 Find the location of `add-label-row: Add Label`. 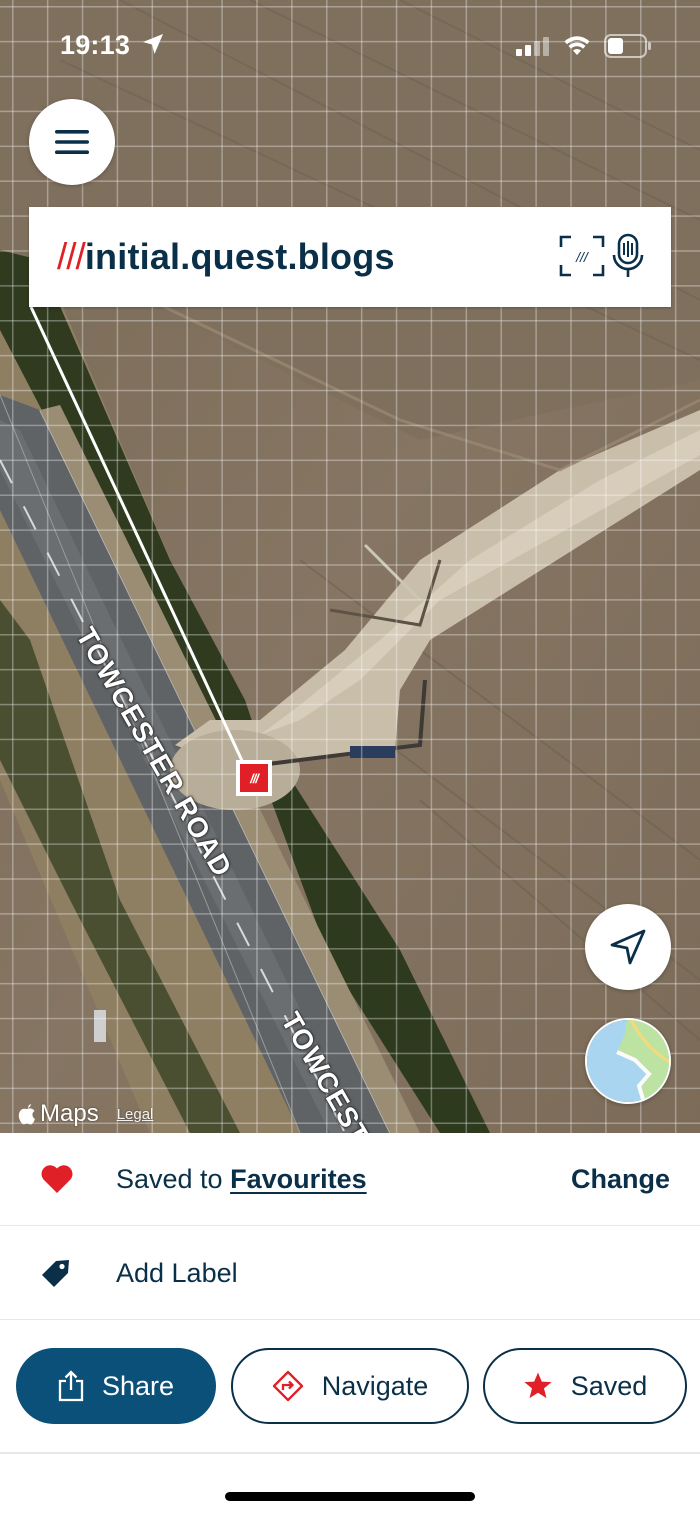

add-label-row: Add Label is located at coordinates (350, 1273).